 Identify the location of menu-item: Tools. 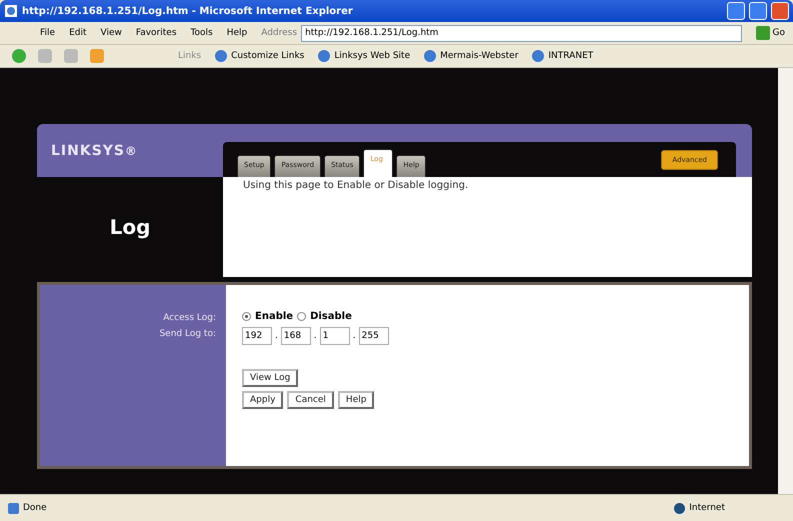
(201, 33).